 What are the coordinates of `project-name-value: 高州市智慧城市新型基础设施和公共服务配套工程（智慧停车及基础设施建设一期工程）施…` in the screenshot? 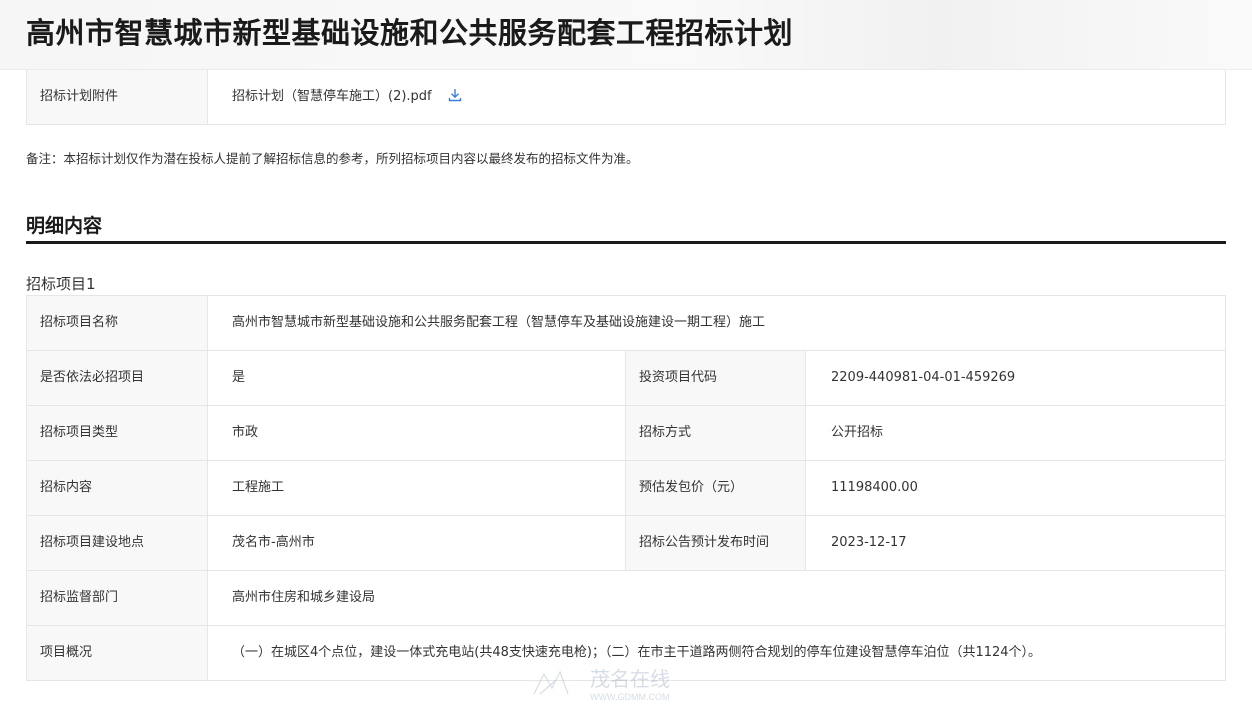 It's located at (499, 322).